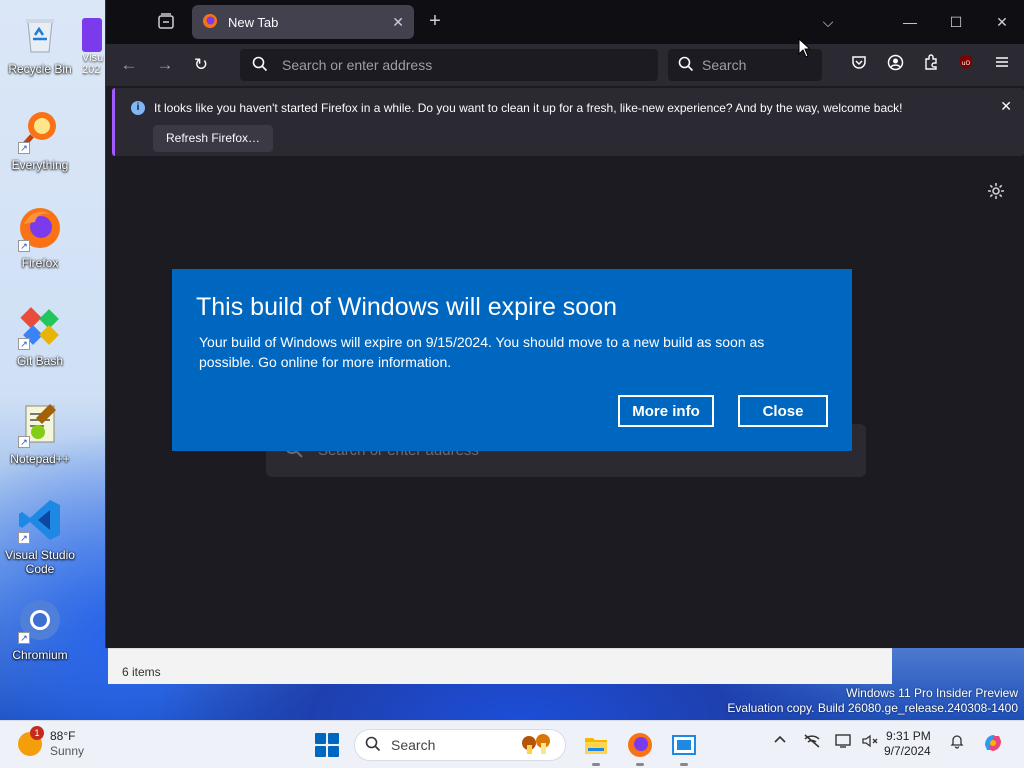  I want to click on weather-widget: 1 88°F Sunny, so click(51, 742).